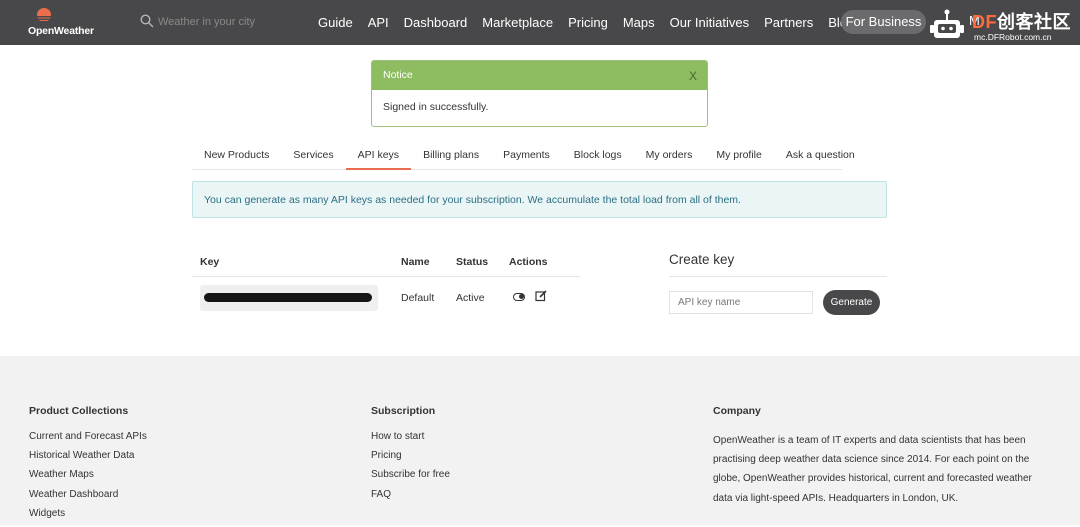 This screenshot has height=527, width=1080. I want to click on tab-my-orders: My orders, so click(669, 156).